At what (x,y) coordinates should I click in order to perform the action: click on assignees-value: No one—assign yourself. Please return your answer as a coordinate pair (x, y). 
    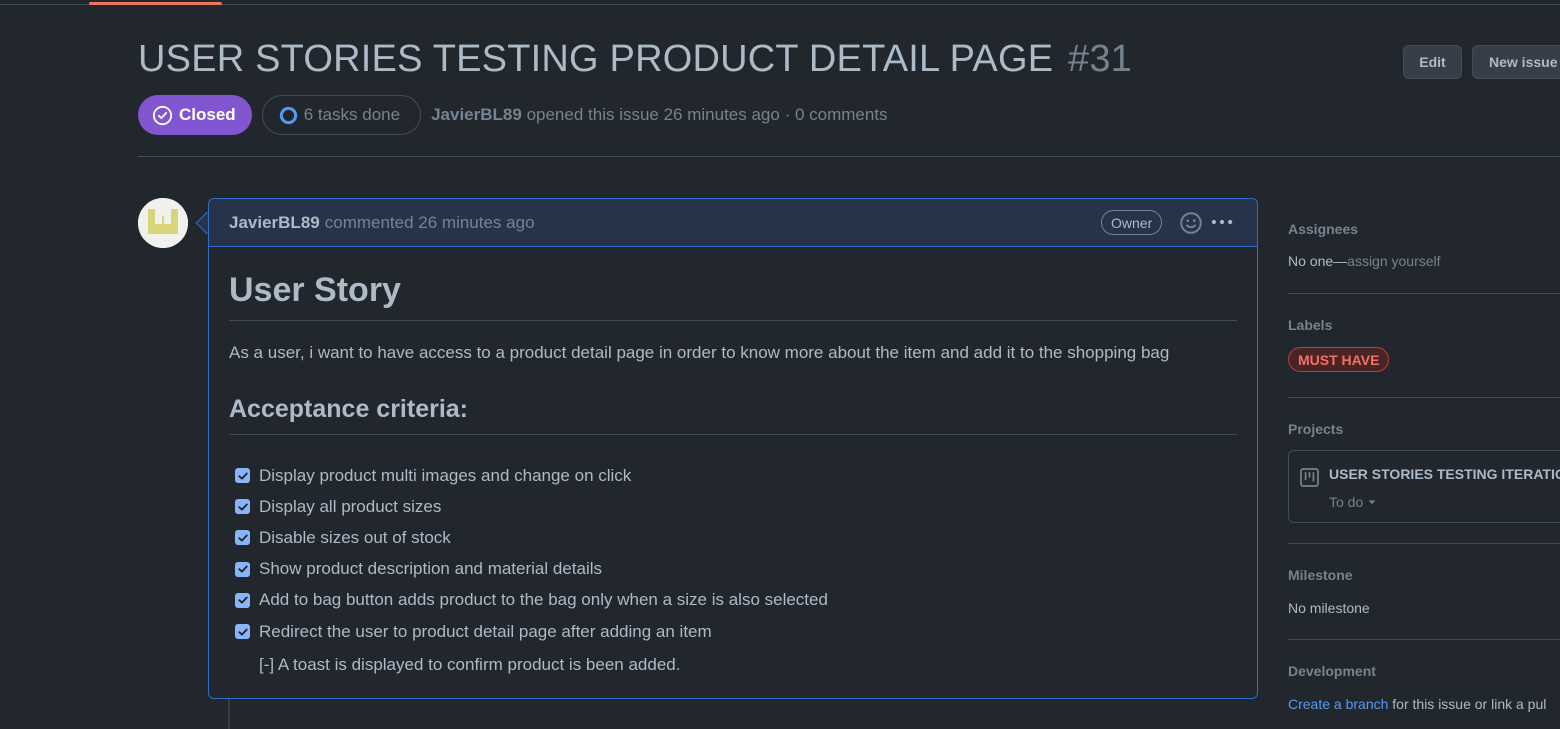
    Looking at the image, I should click on (1364, 261).